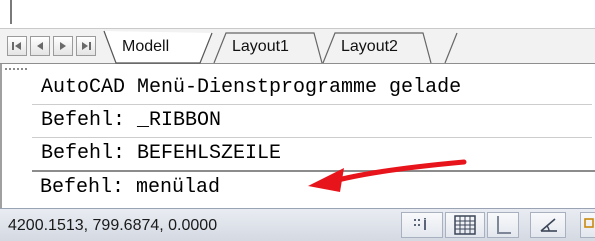 The image size is (595, 241). Describe the element at coordinates (503, 225) in the screenshot. I see `ortho-icon` at that location.